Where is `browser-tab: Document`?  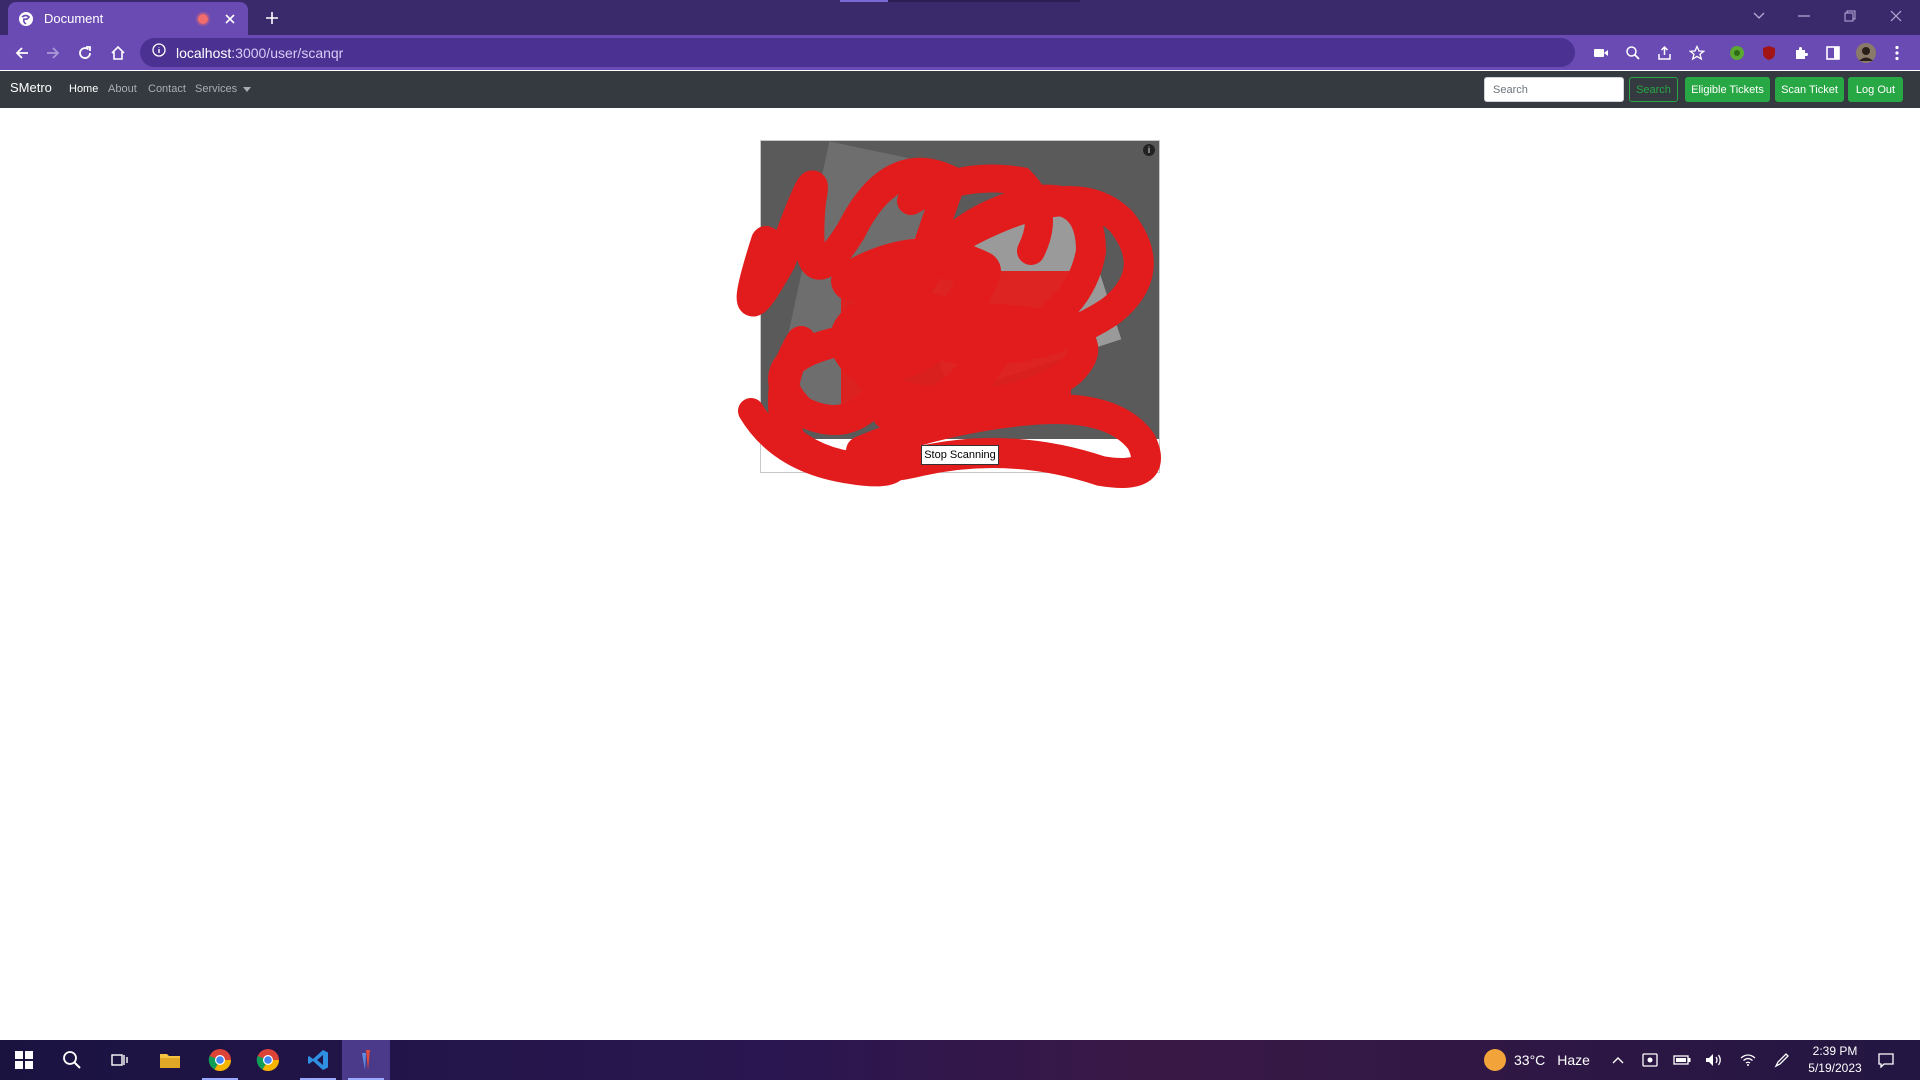 browser-tab: Document is located at coordinates (128, 18).